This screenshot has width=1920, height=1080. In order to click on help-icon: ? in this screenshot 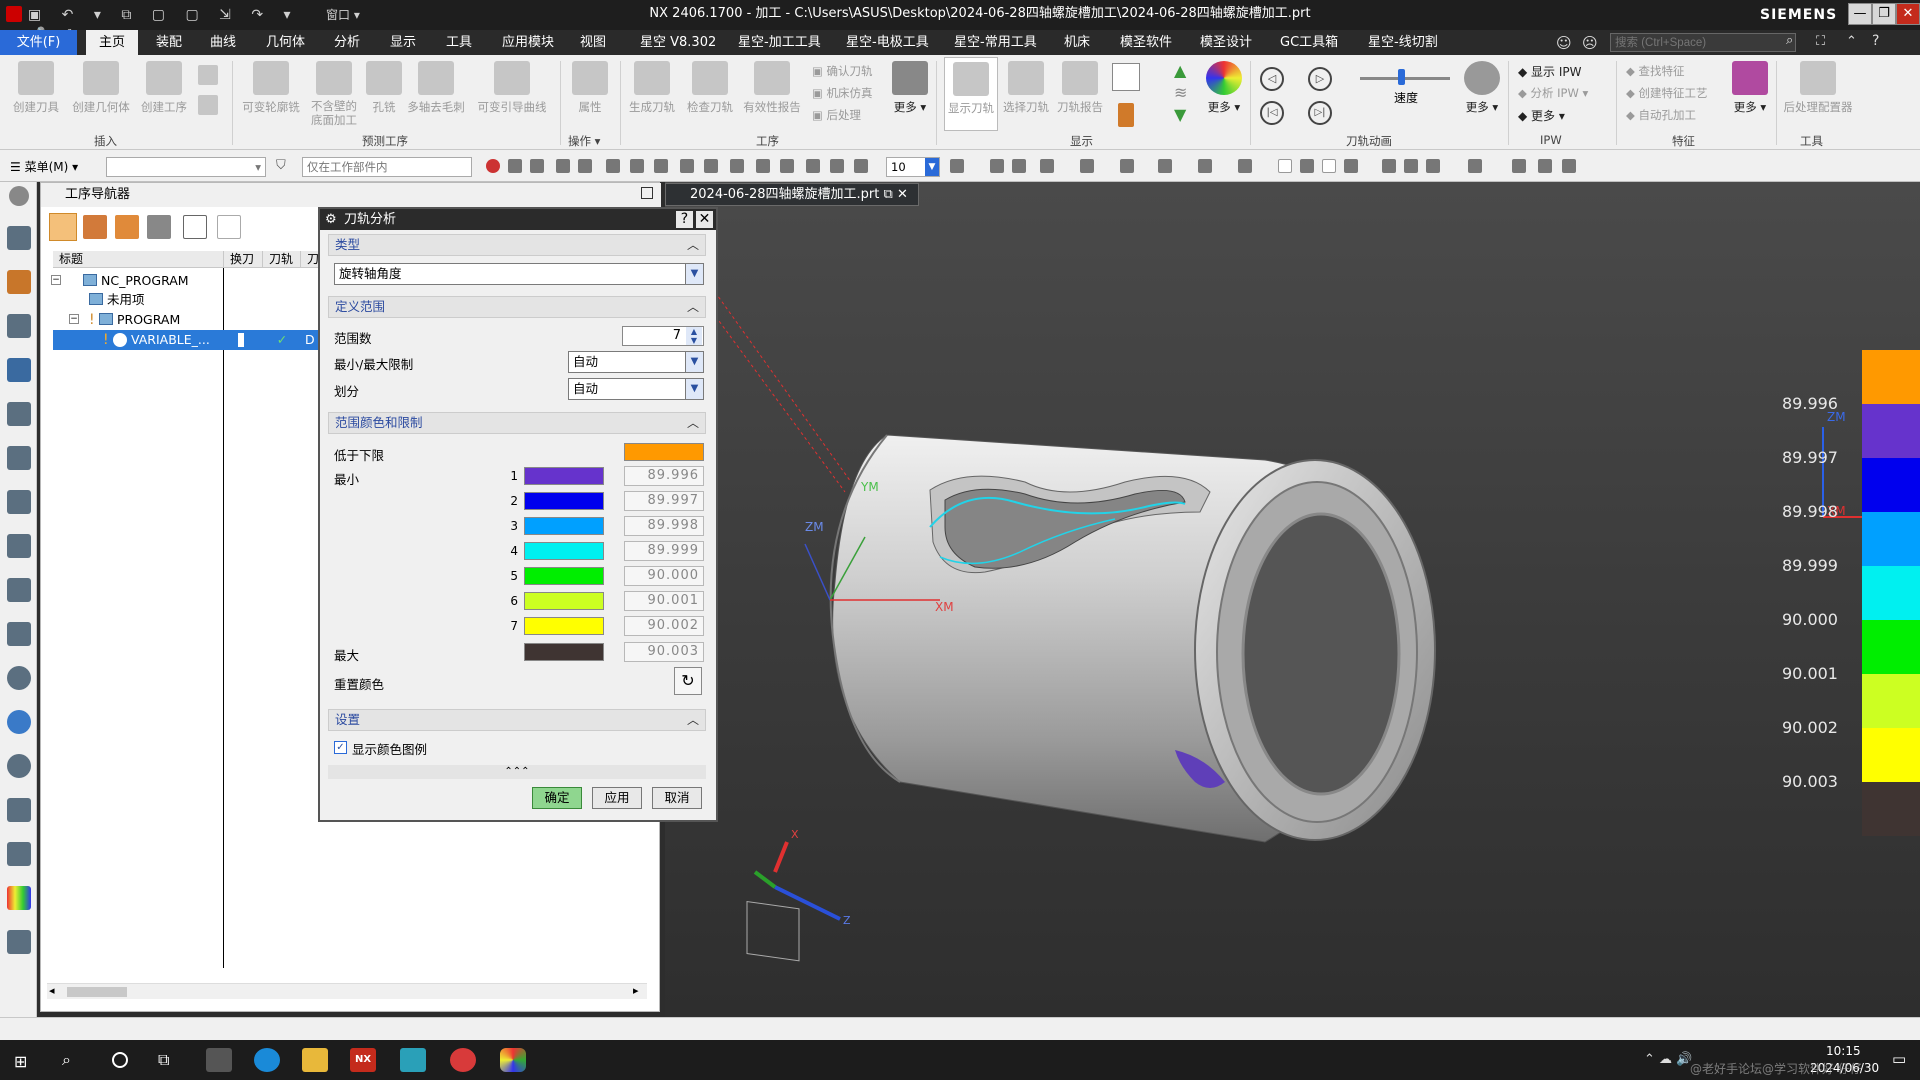, I will do `click(1875, 41)`.